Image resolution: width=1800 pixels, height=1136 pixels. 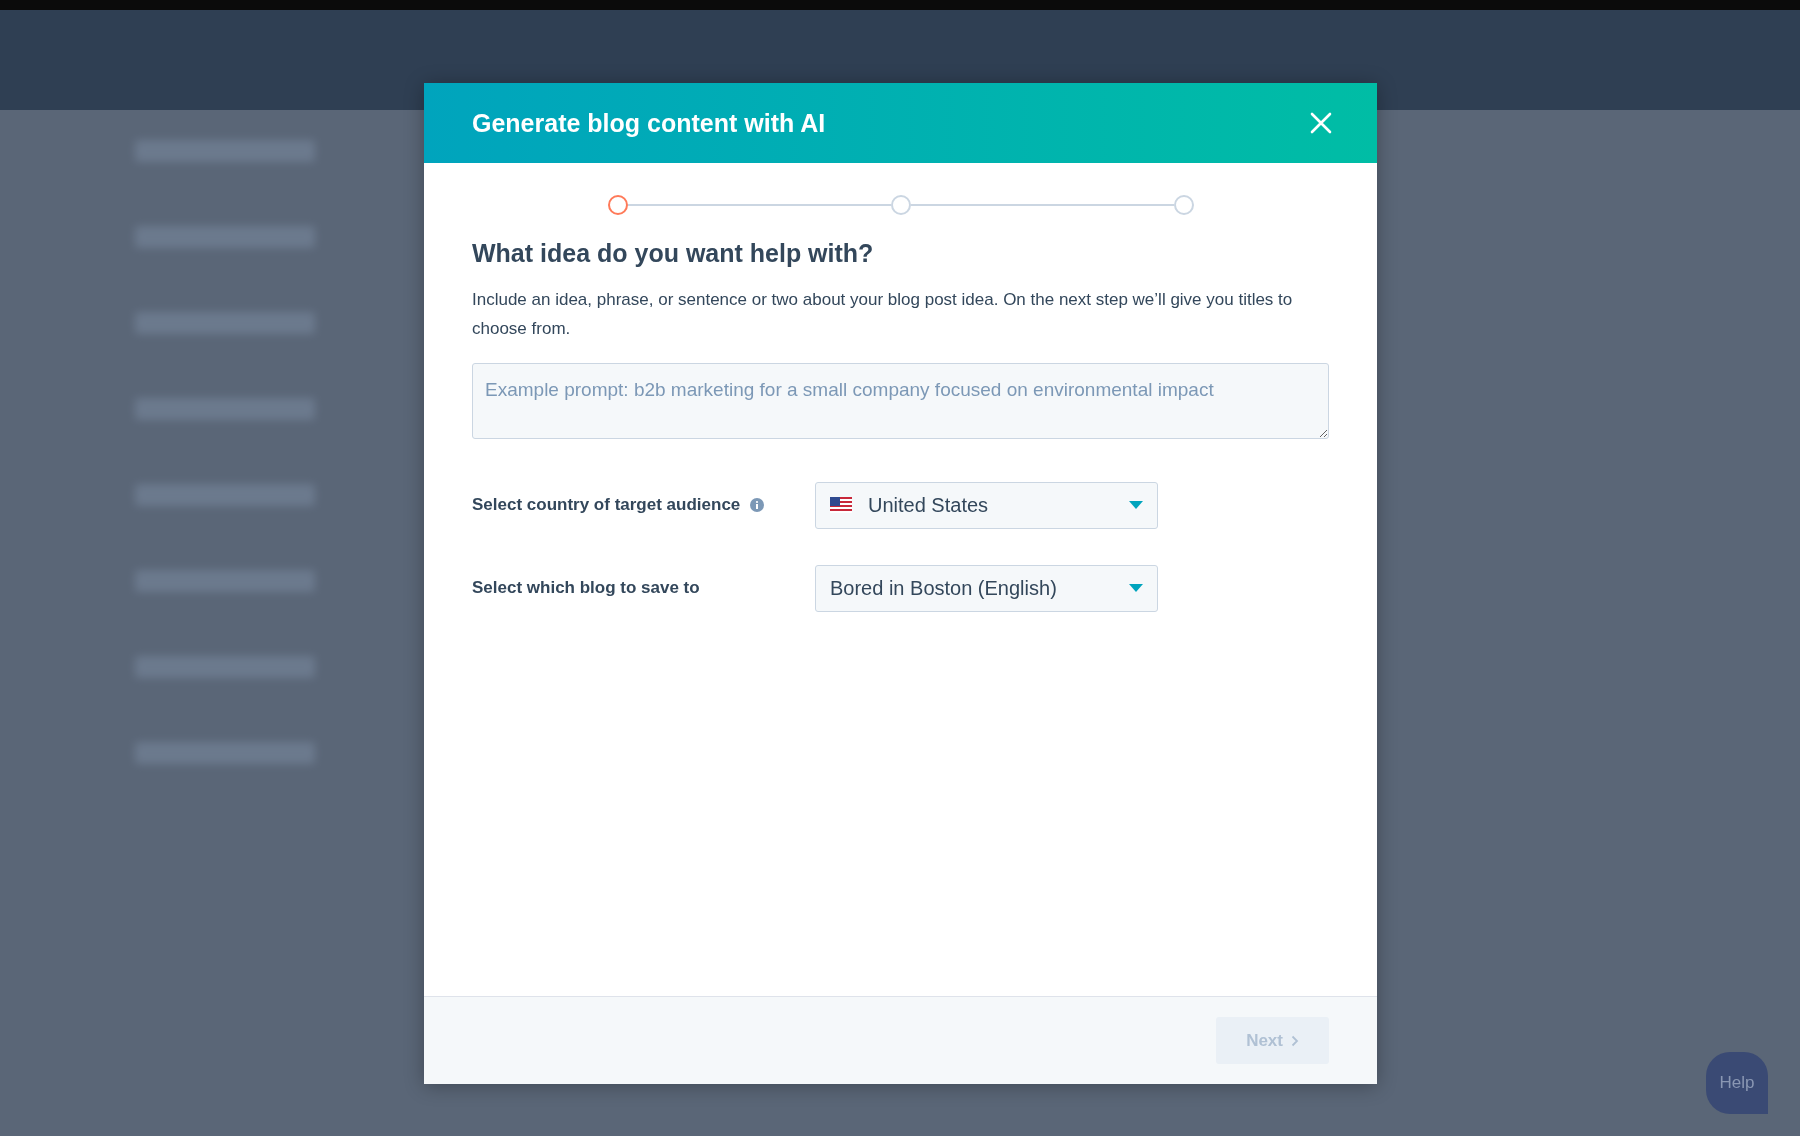 I want to click on field-label: Select which blog to save to, so click(x=586, y=588).